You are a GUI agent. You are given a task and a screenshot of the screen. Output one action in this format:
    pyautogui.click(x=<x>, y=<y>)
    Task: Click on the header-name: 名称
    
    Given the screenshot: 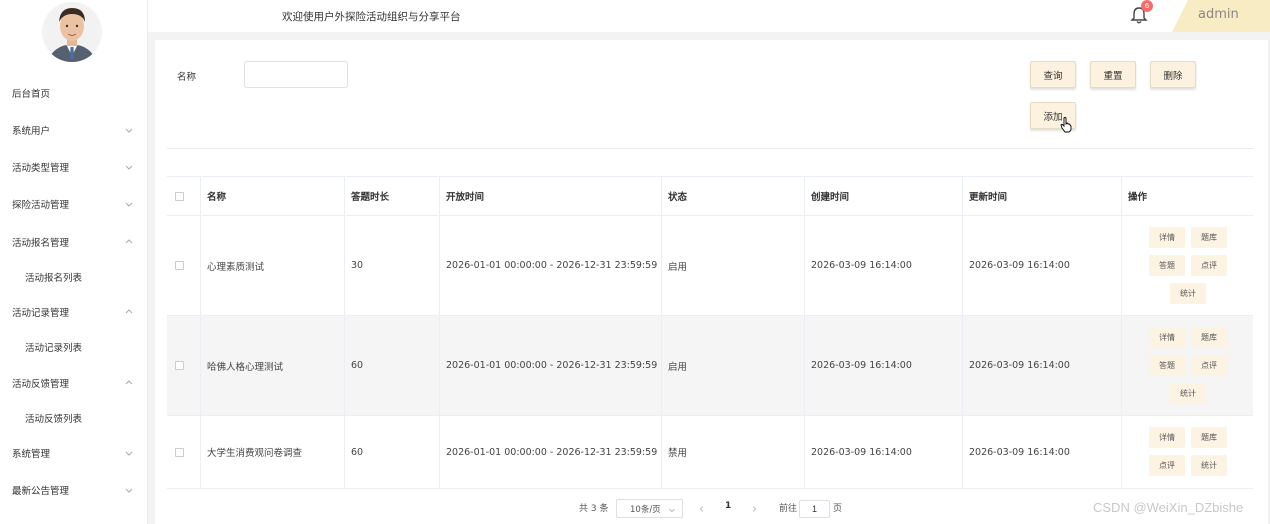 What is the action you would take?
    pyautogui.click(x=272, y=196)
    